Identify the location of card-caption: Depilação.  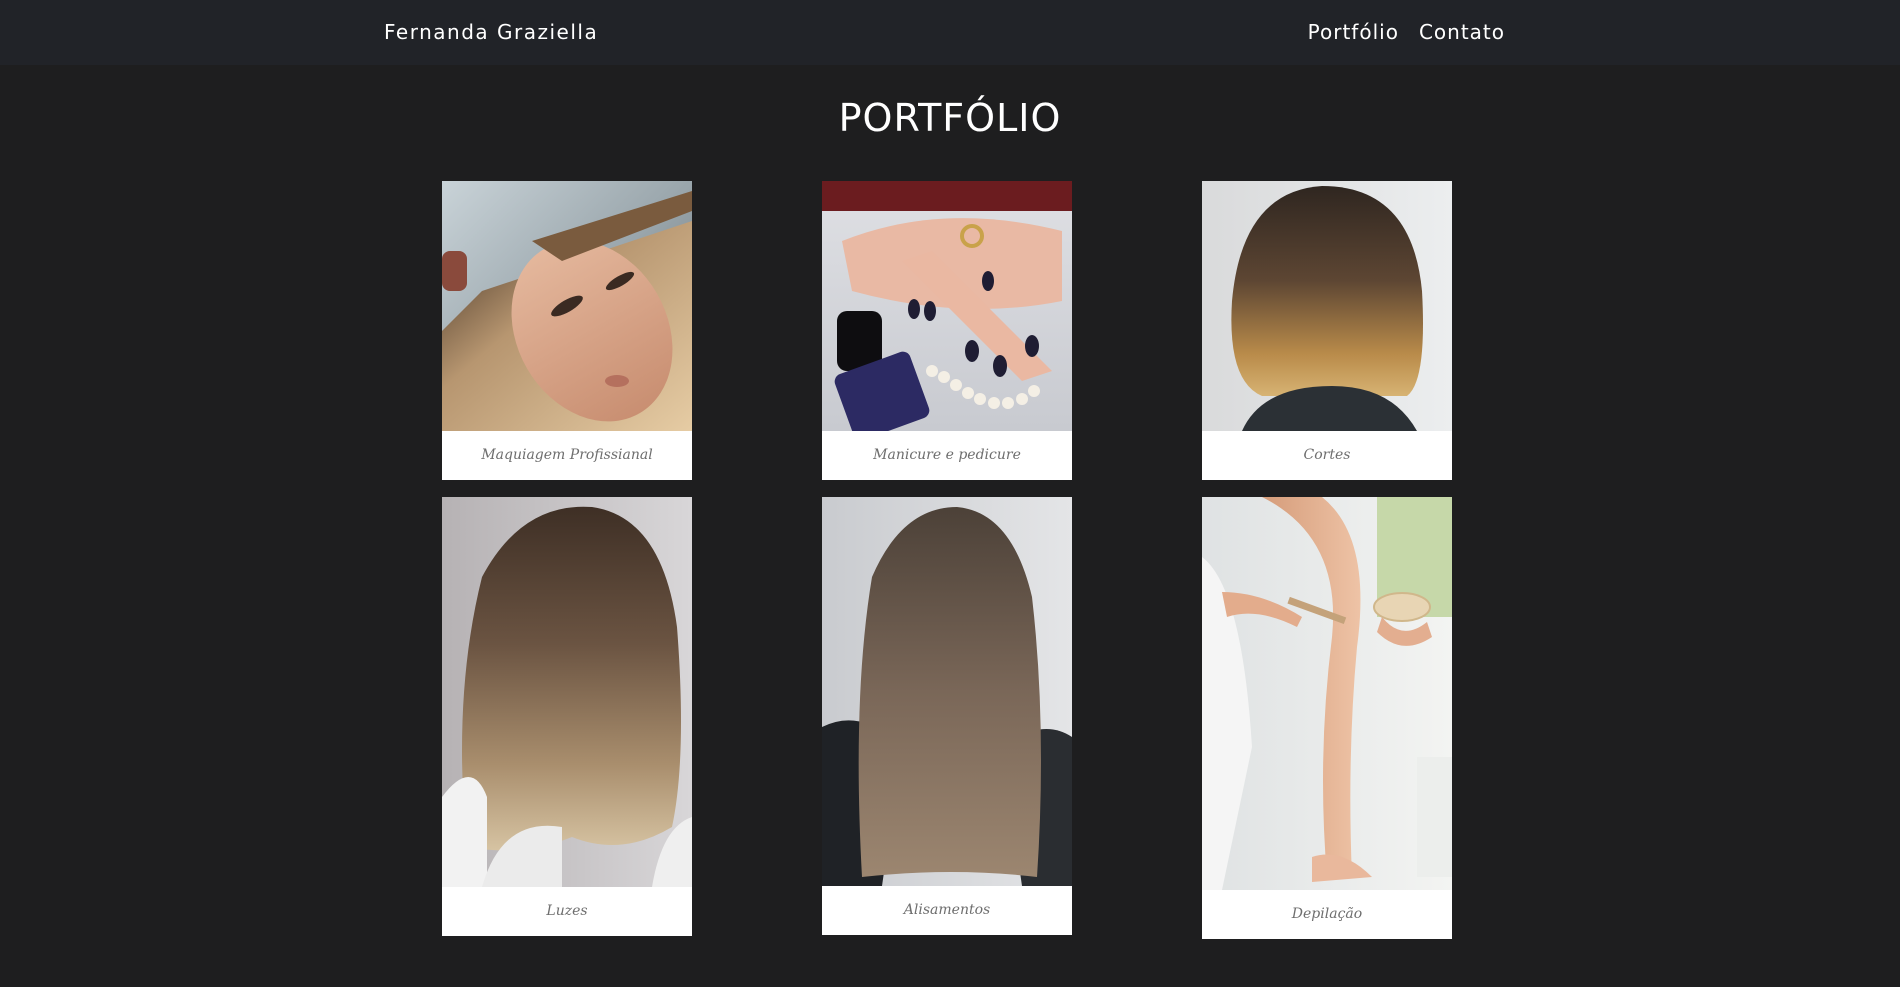
(1327, 914).